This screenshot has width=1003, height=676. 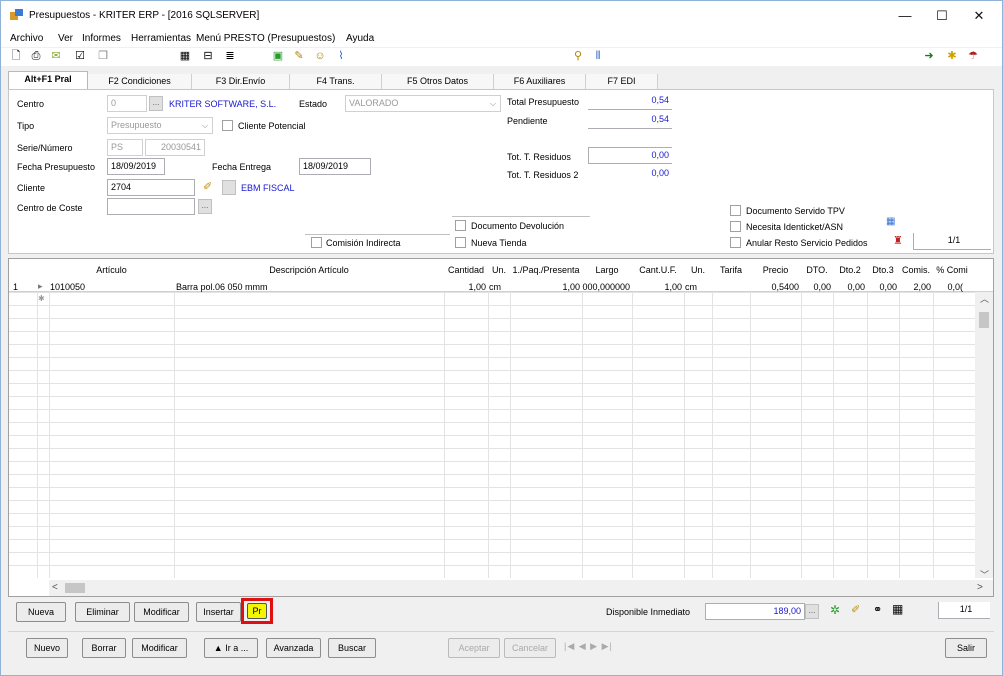 What do you see at coordinates (229, 187) in the screenshot?
I see `cliente-lookup-button` at bounding box center [229, 187].